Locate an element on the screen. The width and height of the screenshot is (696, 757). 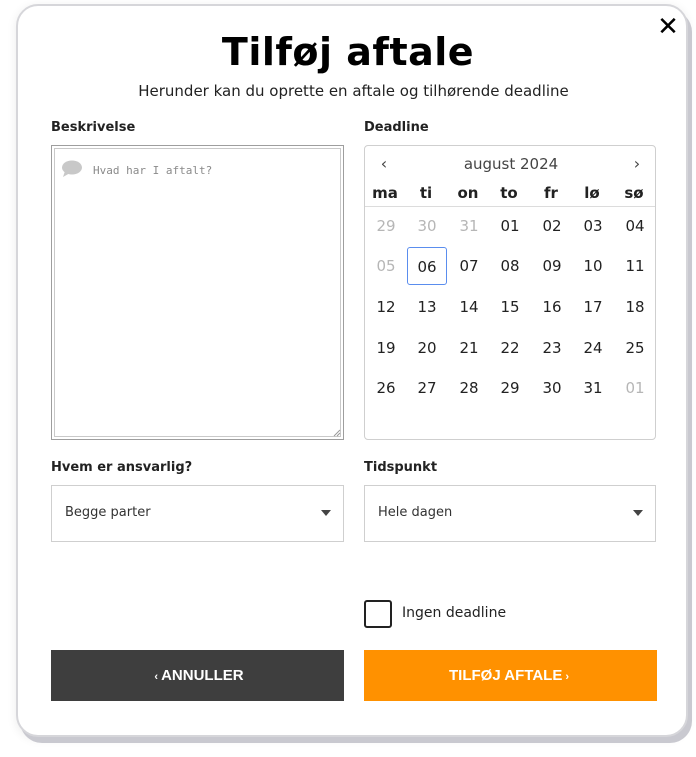
calendar-weekday: ti is located at coordinates (426, 193).